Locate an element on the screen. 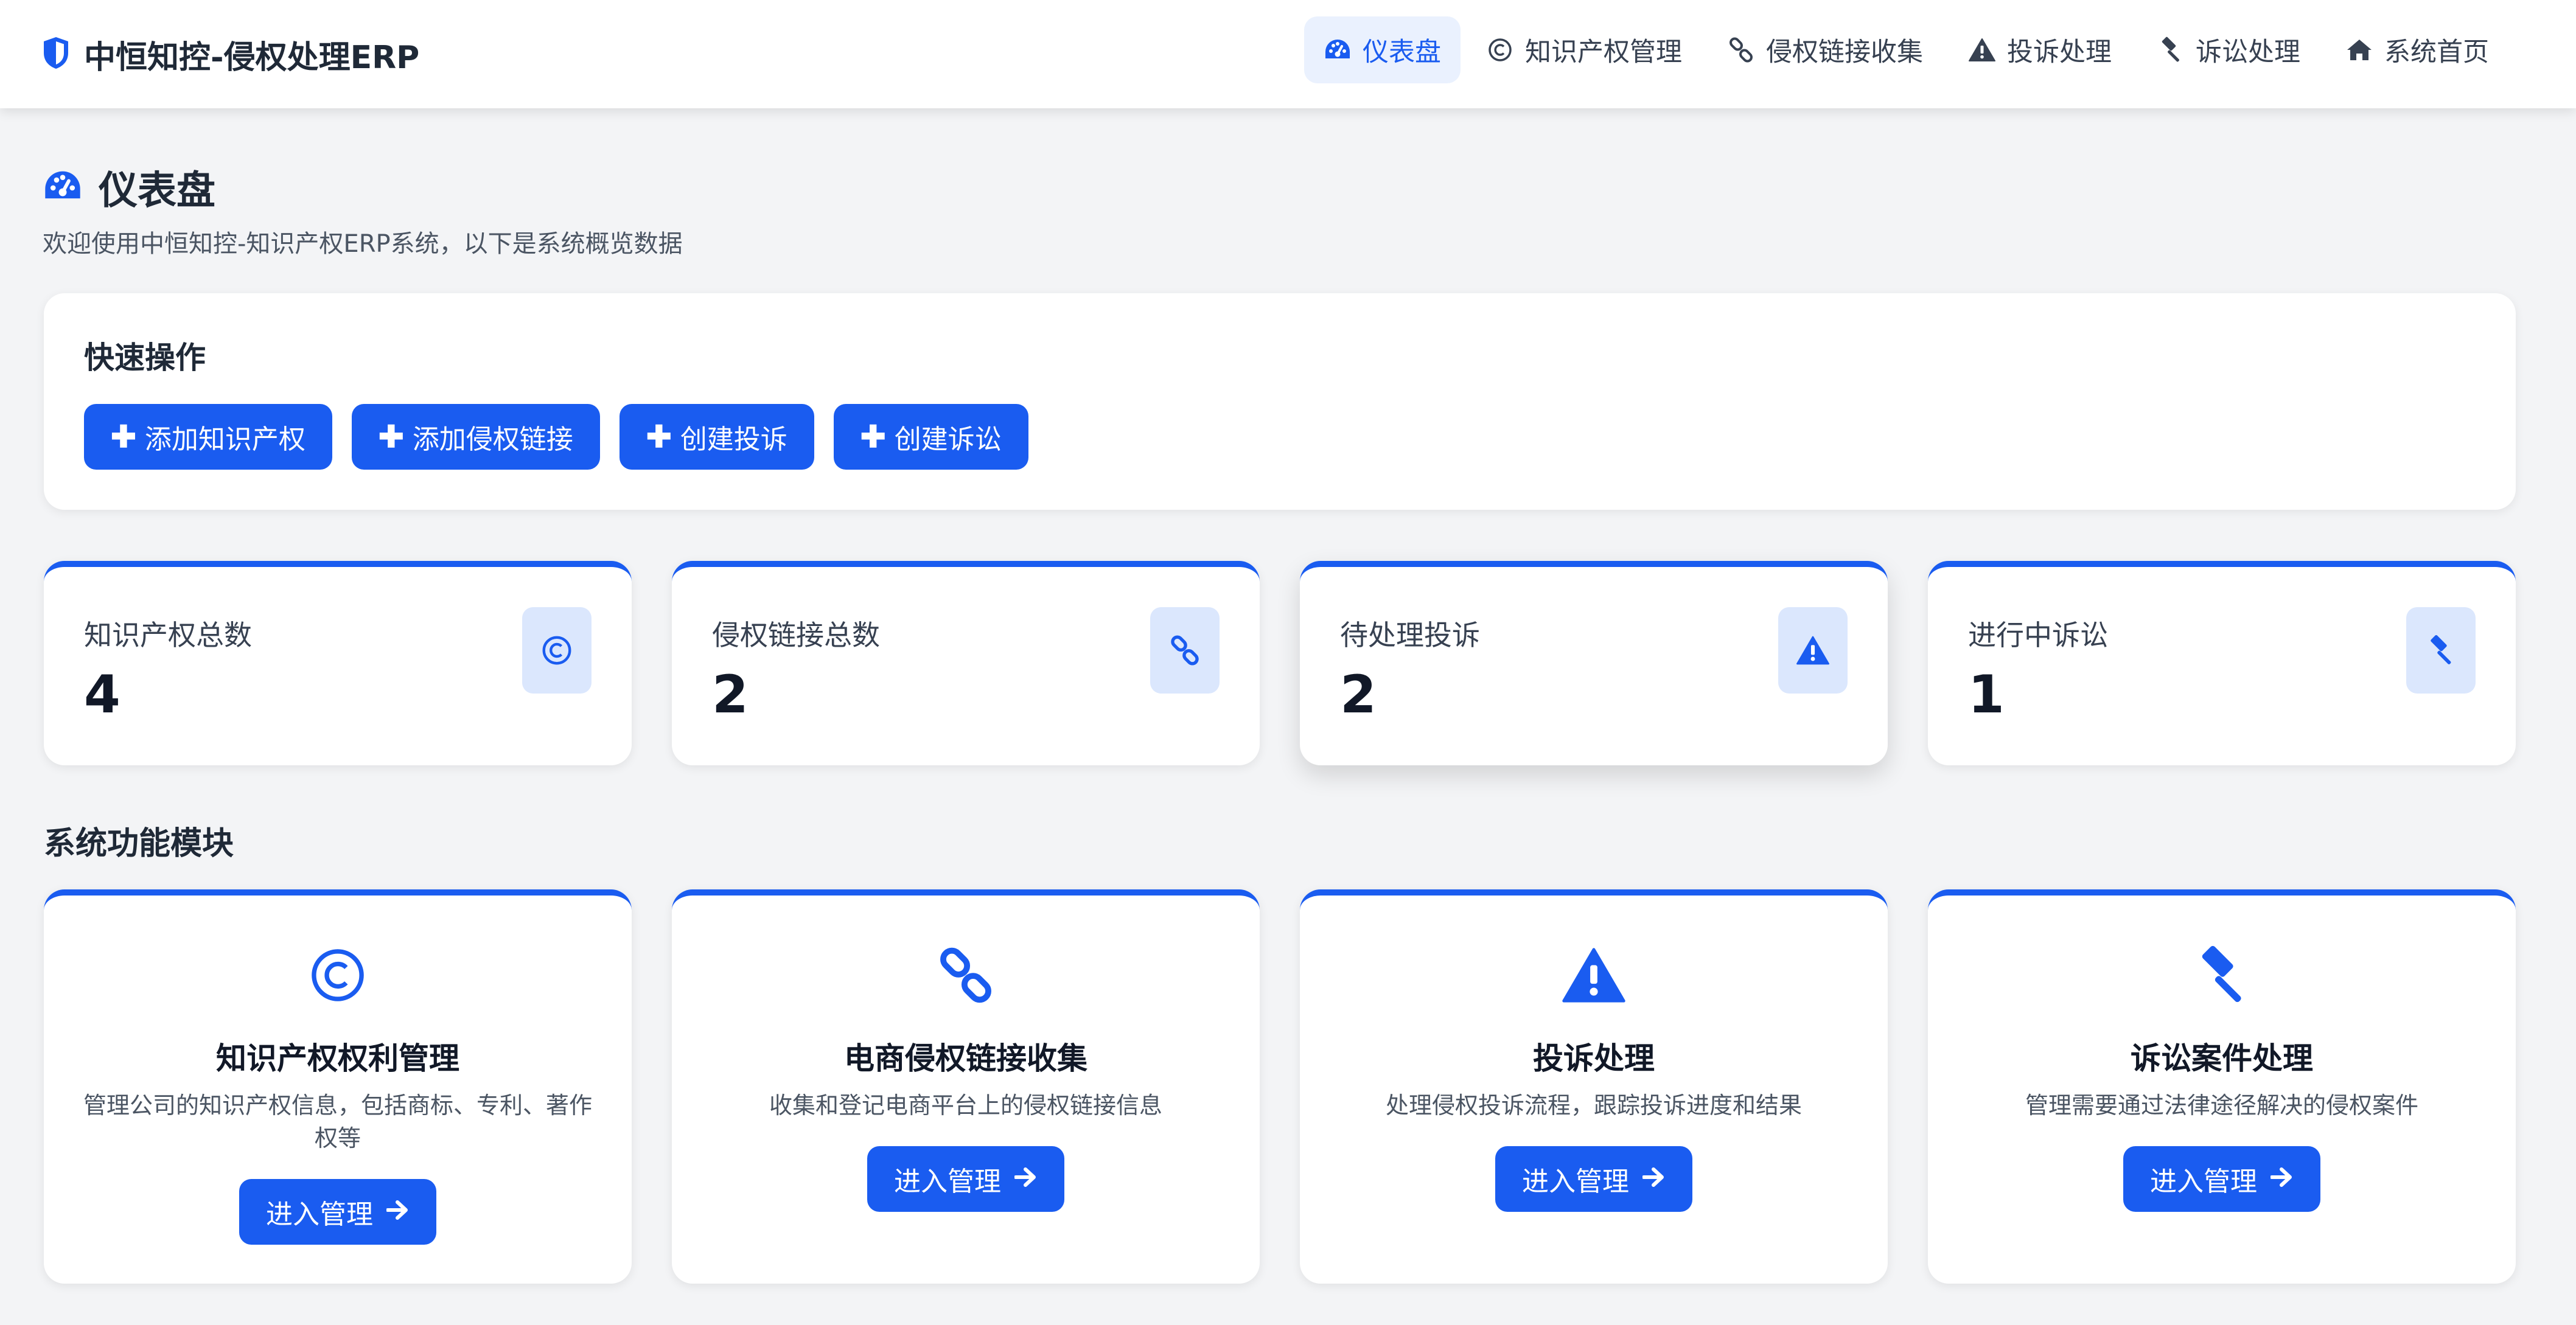 Image resolution: width=2576 pixels, height=1325 pixels. home-icon is located at coordinates (2359, 50).